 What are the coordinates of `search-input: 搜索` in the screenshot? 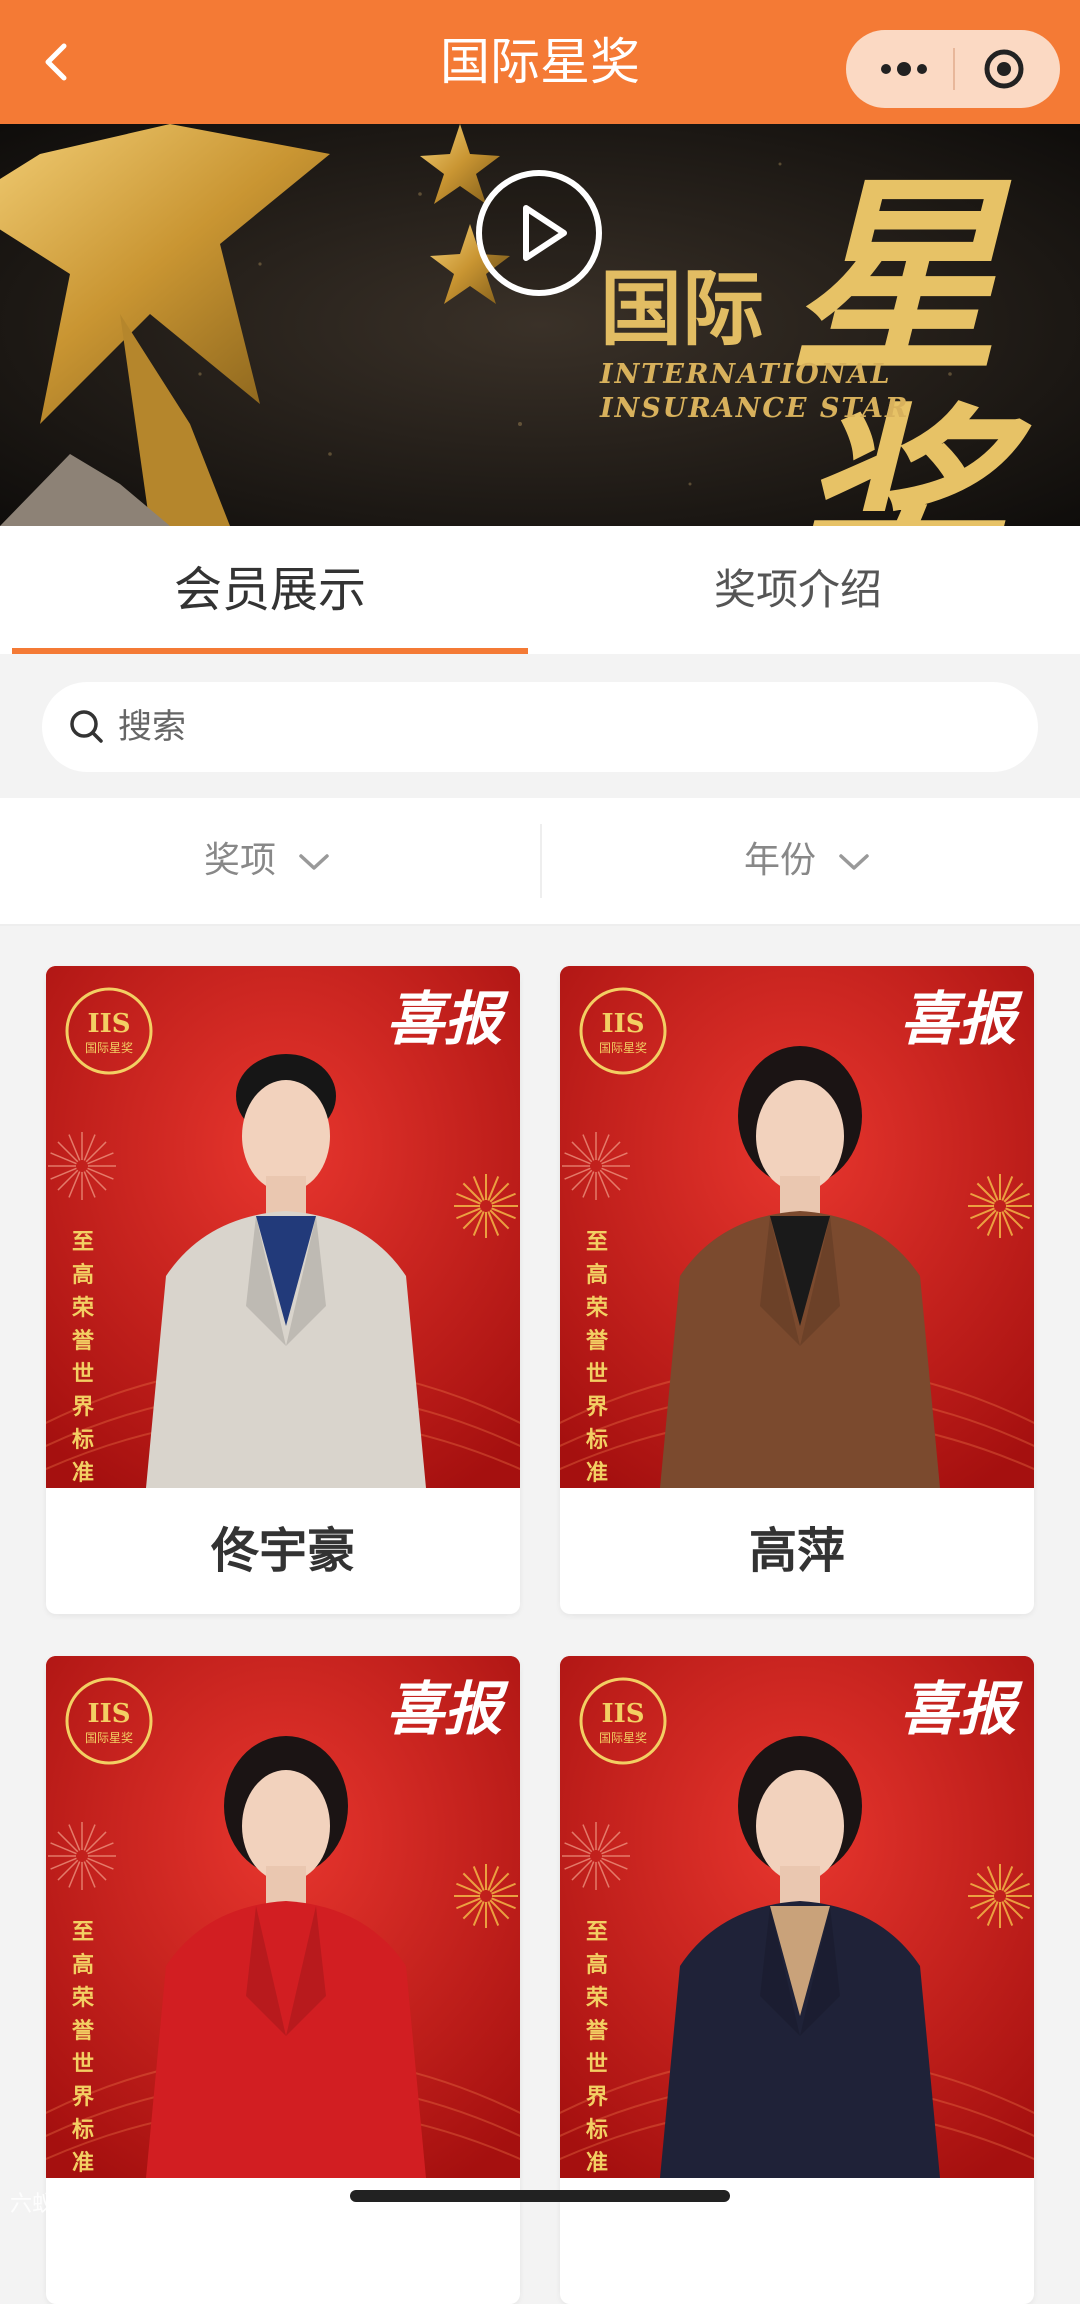 It's located at (540, 727).